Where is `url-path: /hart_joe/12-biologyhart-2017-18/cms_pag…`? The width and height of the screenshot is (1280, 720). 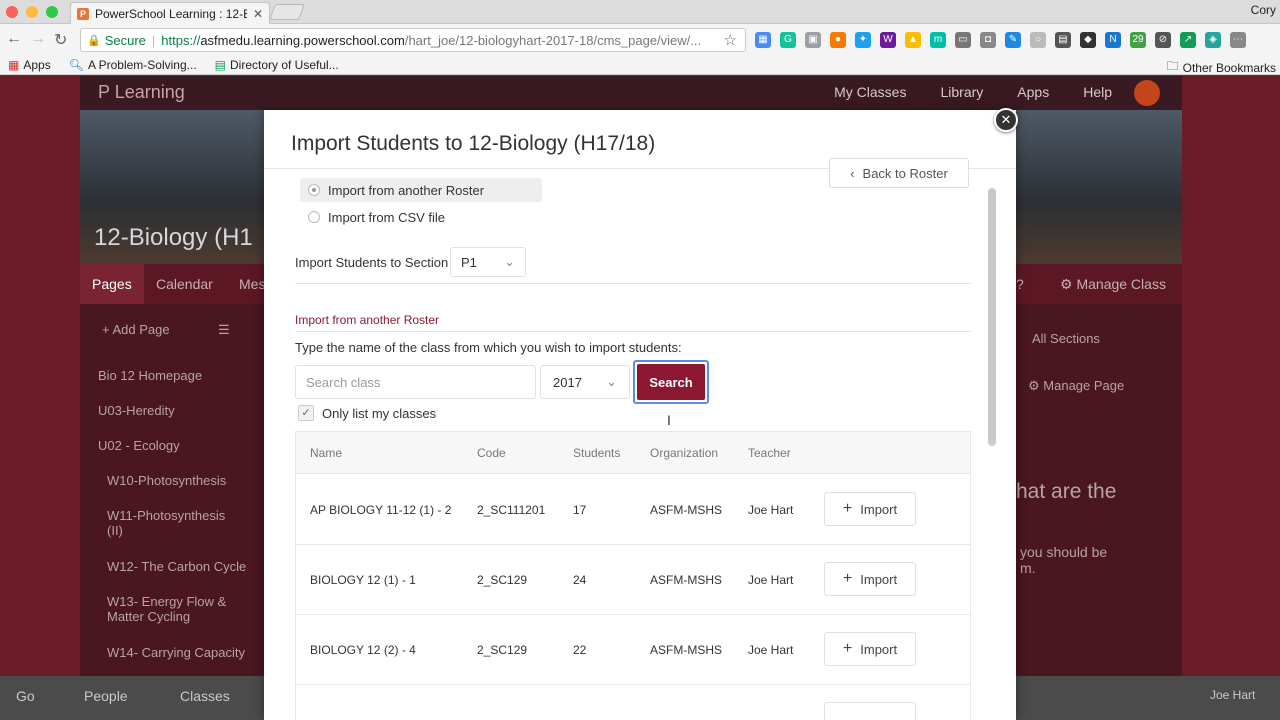
url-path: /hart_joe/12-biologyhart-2017-18/cms_pag… is located at coordinates (553, 40).